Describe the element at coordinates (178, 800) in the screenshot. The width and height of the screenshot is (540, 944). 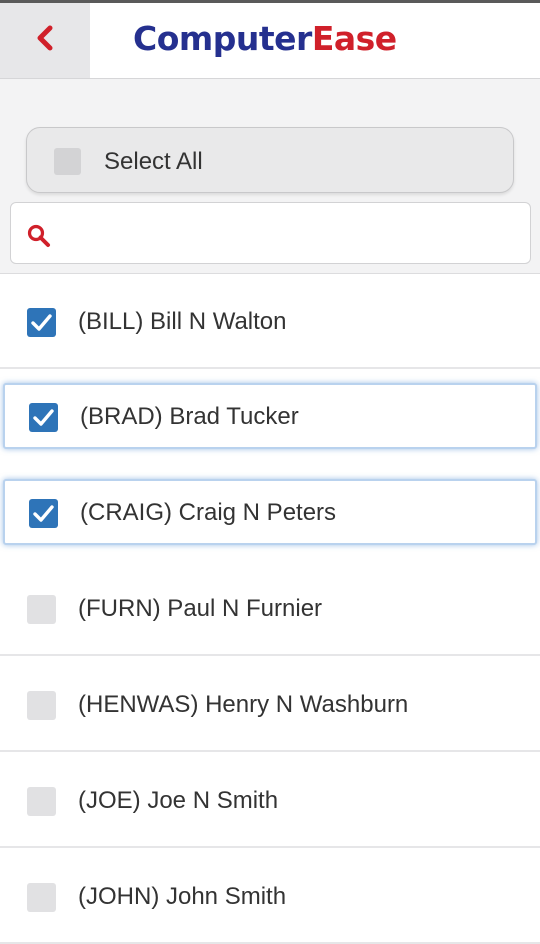
I see `employee-label: (JOE) Joe N Smith` at that location.